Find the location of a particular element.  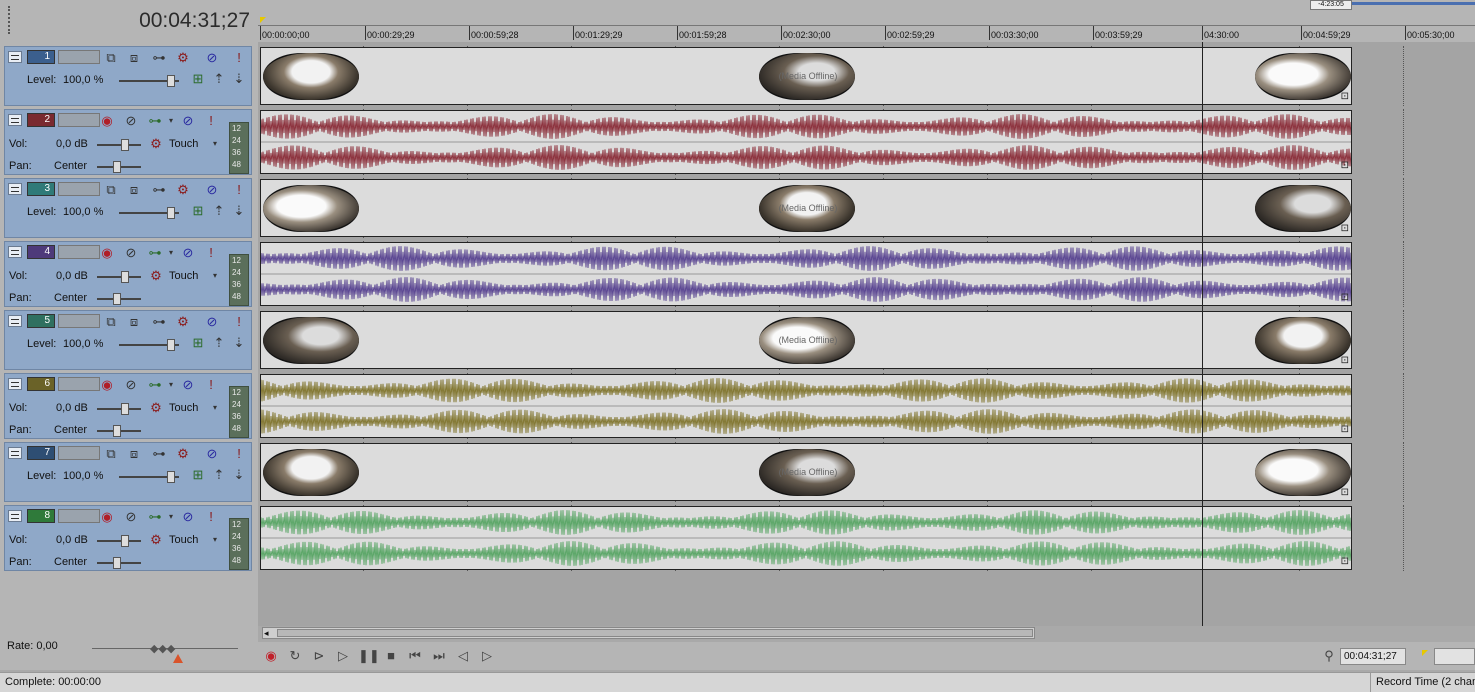

timeline-lane-7: (Media Offline) ⊡ is located at coordinates (866, 472).